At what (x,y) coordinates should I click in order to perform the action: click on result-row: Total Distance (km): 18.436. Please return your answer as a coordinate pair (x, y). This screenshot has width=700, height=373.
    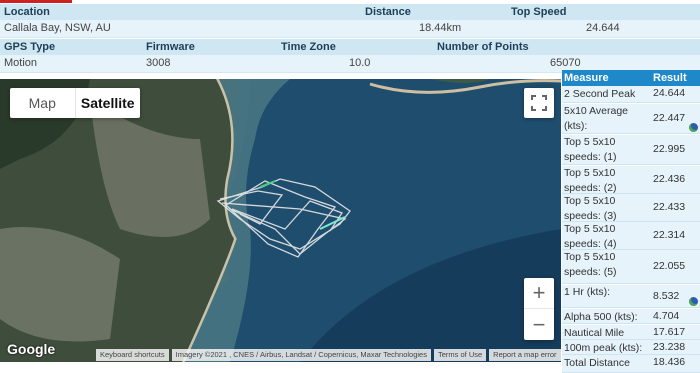
    Looking at the image, I should click on (631, 364).